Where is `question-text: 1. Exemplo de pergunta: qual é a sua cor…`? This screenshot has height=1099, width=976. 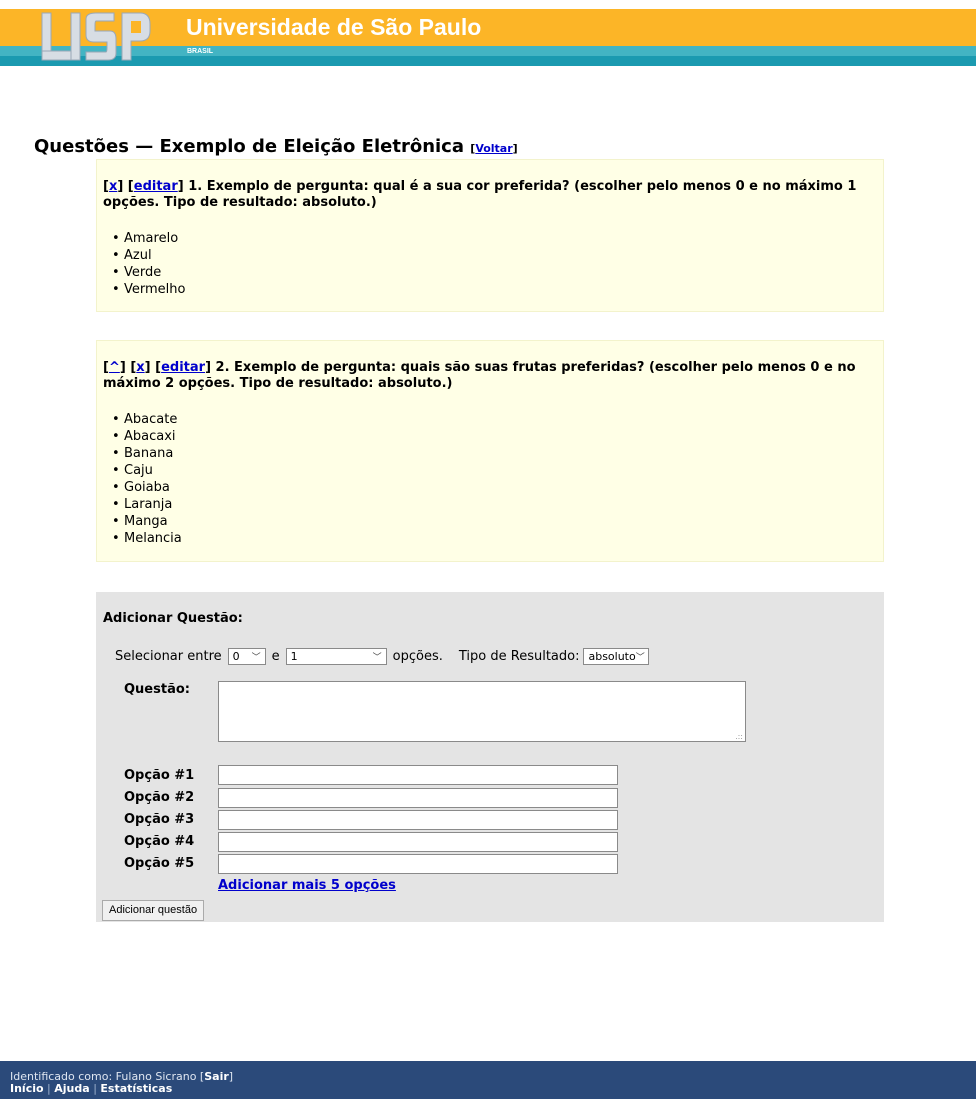
question-text: 1. Exemplo de pergunta: qual é a sua cor… is located at coordinates (480, 194).